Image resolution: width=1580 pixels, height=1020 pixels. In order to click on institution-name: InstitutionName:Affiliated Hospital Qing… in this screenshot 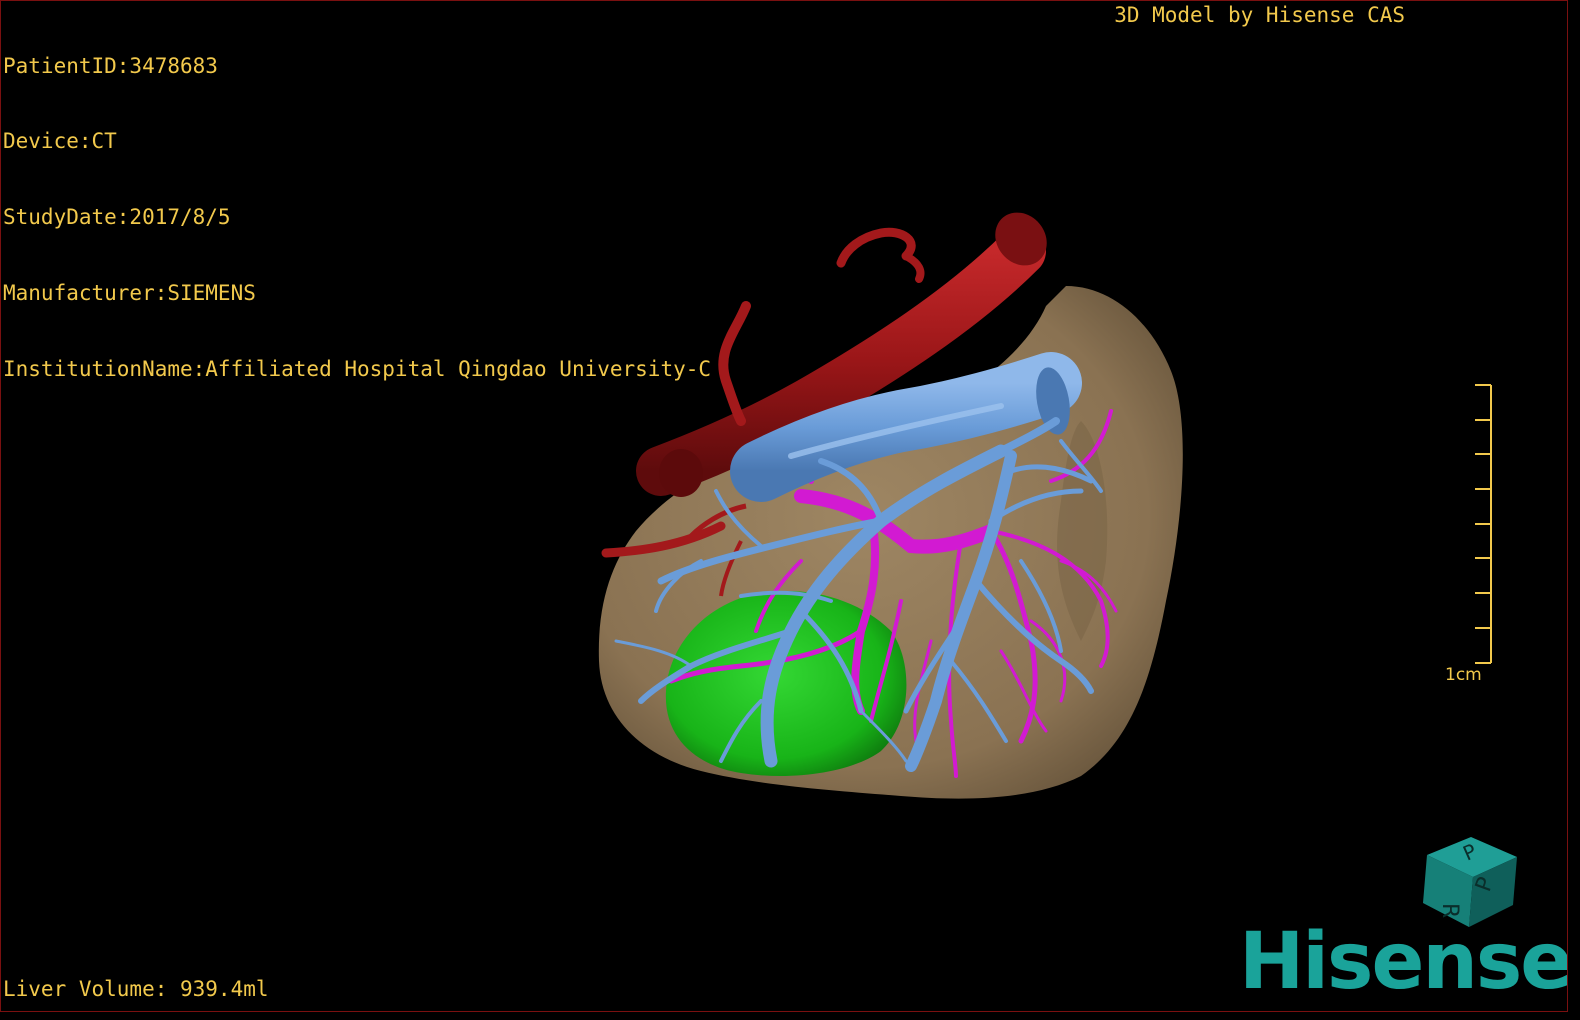, I will do `click(357, 369)`.